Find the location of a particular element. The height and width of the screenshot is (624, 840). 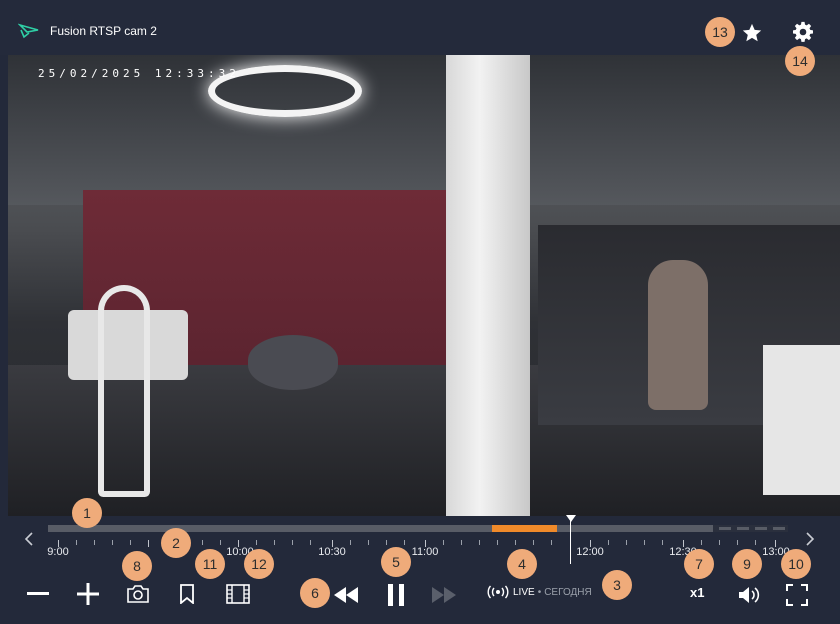

volume-button is located at coordinates (749, 595).